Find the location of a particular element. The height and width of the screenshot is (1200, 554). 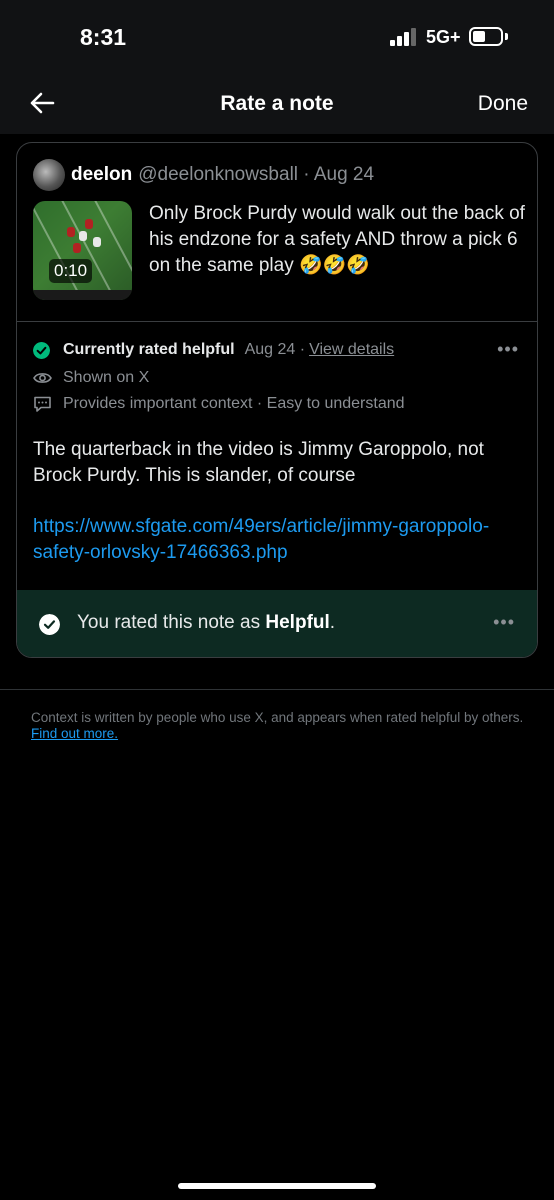

shown-on-text: Shown on X is located at coordinates (106, 377).